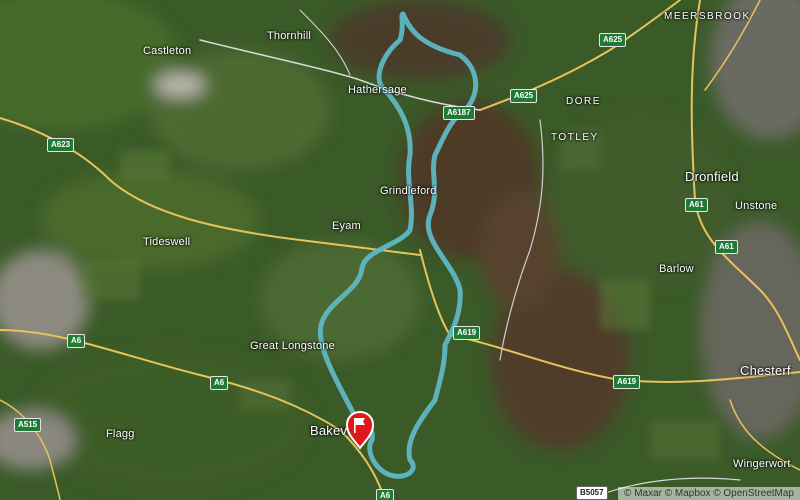  I want to click on place-barlow: Barlow, so click(676, 269).